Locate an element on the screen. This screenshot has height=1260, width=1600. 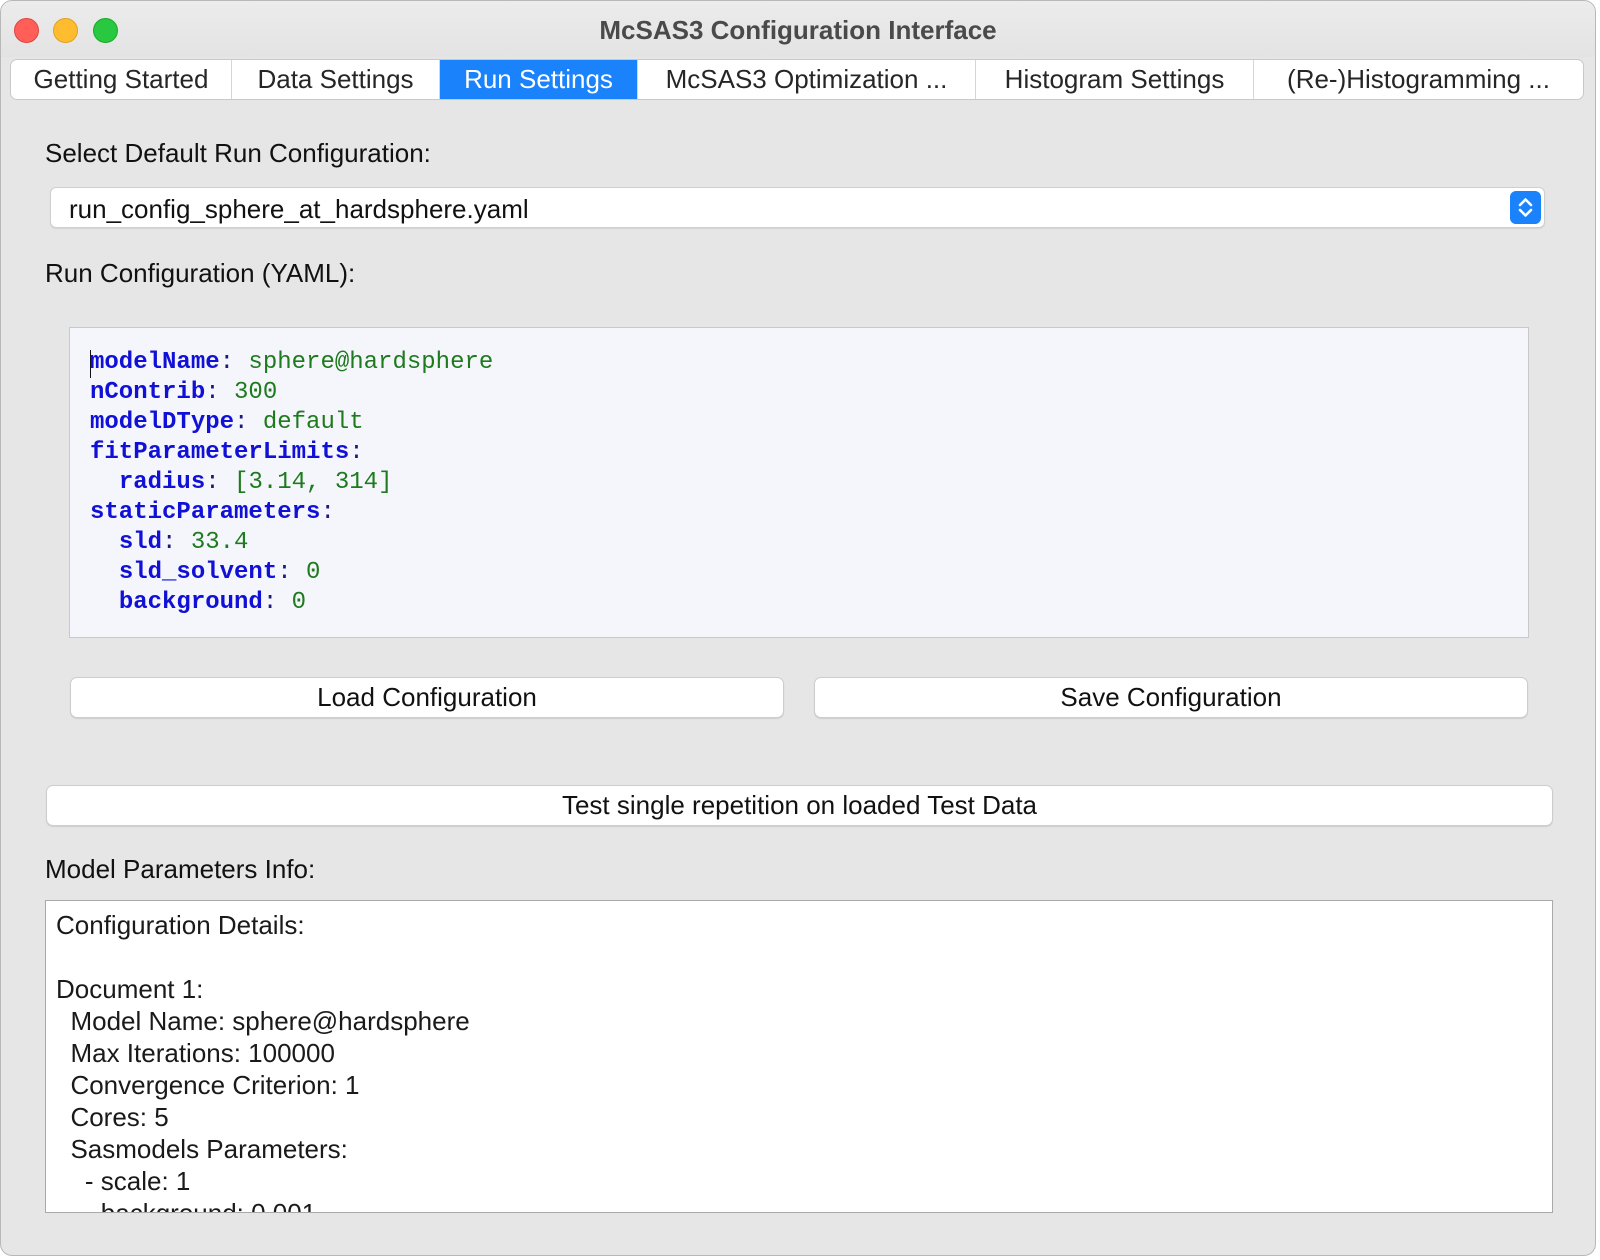
window-title: McSAS3 Configuration Interface is located at coordinates (798, 30).